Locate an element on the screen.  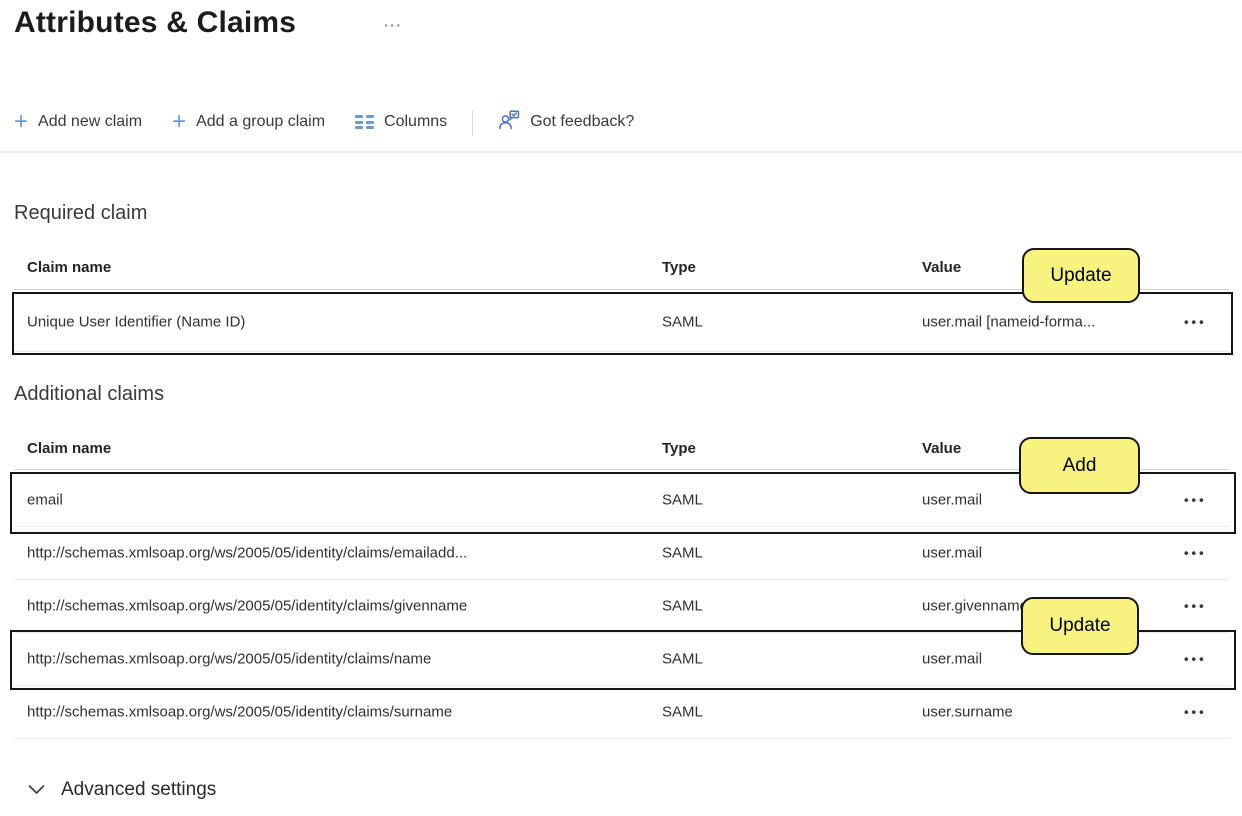
title-more-menu: ··· is located at coordinates (393, 25).